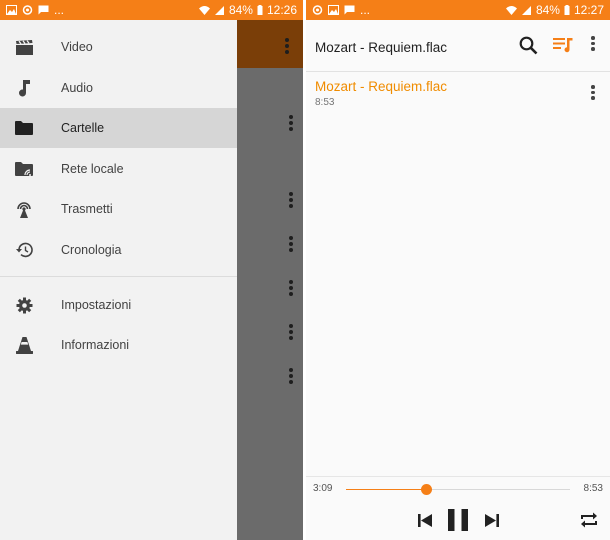 The height and width of the screenshot is (540, 610). I want to click on status-bar: ... 84% 12:26, so click(151, 10).